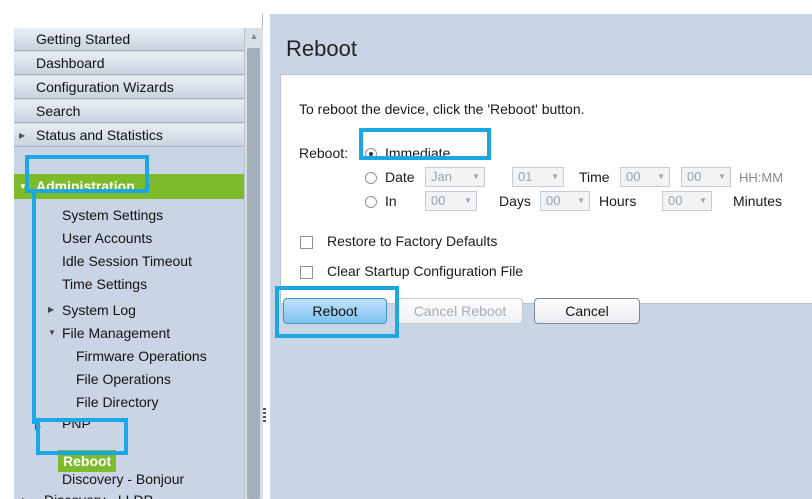  What do you see at coordinates (694, 176) in the screenshot?
I see `time-minute-value: 00` at bounding box center [694, 176].